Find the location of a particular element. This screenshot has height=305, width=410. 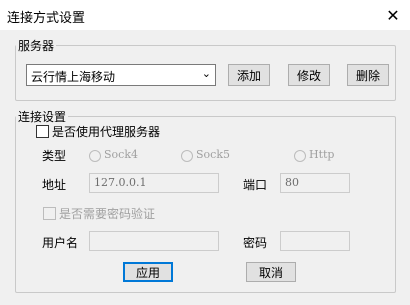

cancel-label: 取消 is located at coordinates (270, 272).